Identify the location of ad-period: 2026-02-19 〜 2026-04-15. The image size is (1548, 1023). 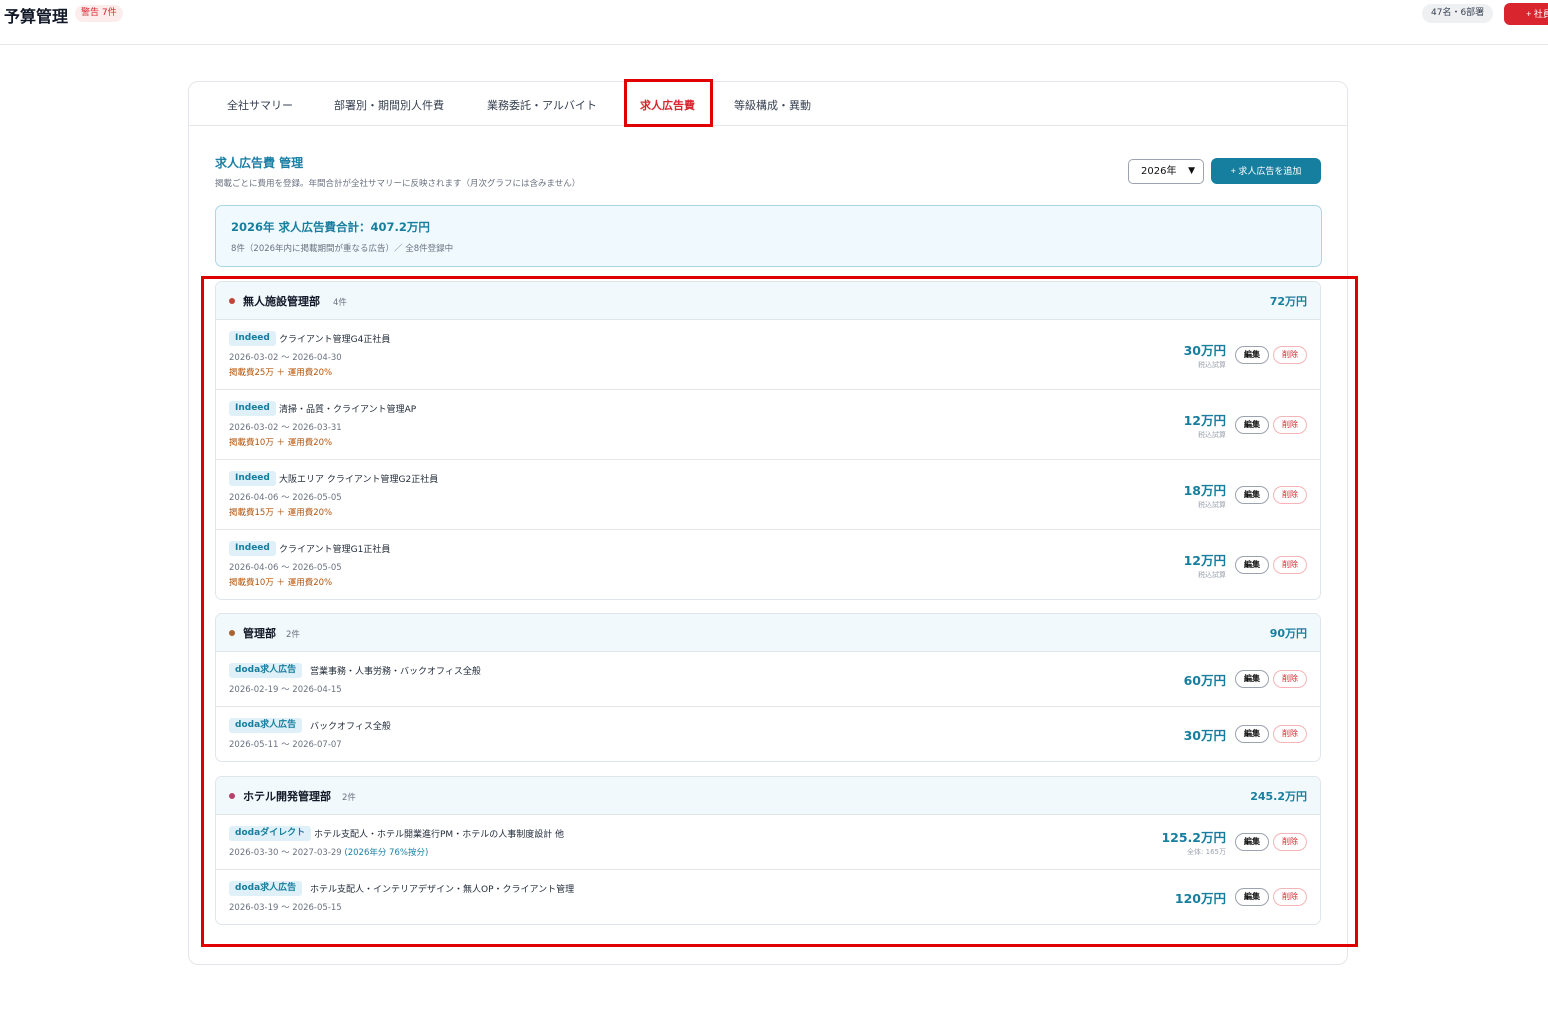
(285, 690).